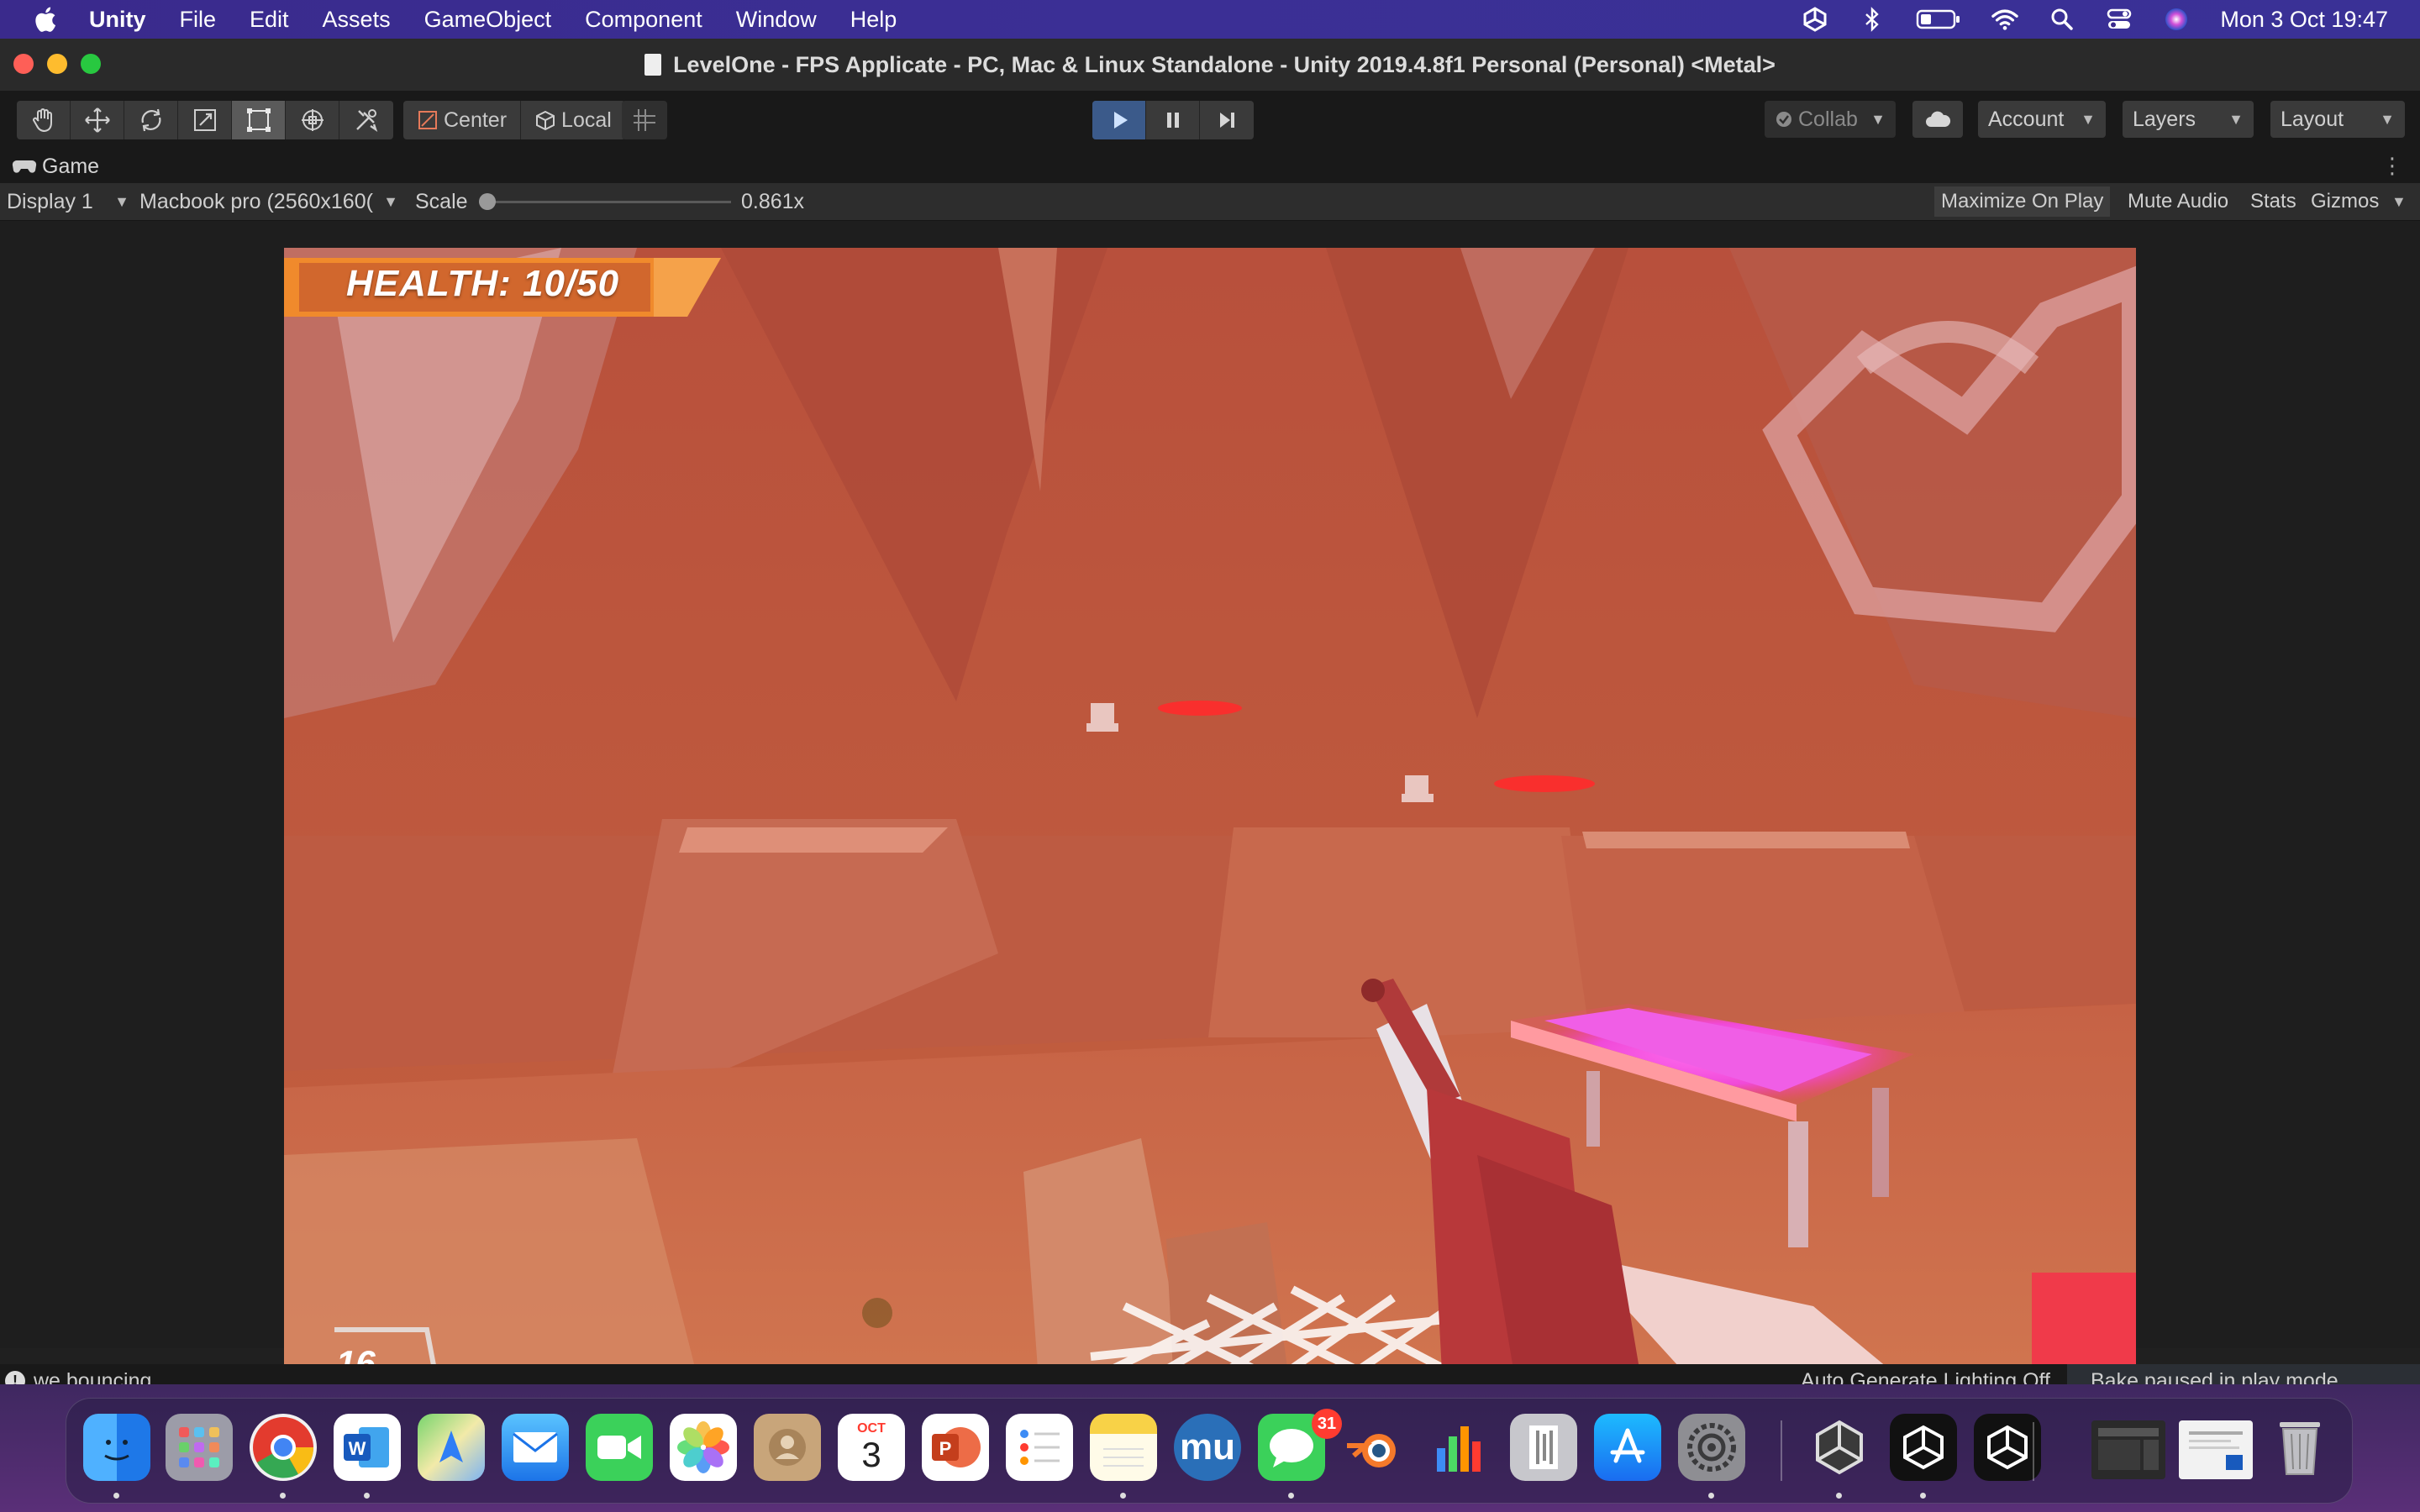 This screenshot has width=2420, height=1512. Describe the element at coordinates (2119, 19) in the screenshot. I see `control-center-icon` at that location.